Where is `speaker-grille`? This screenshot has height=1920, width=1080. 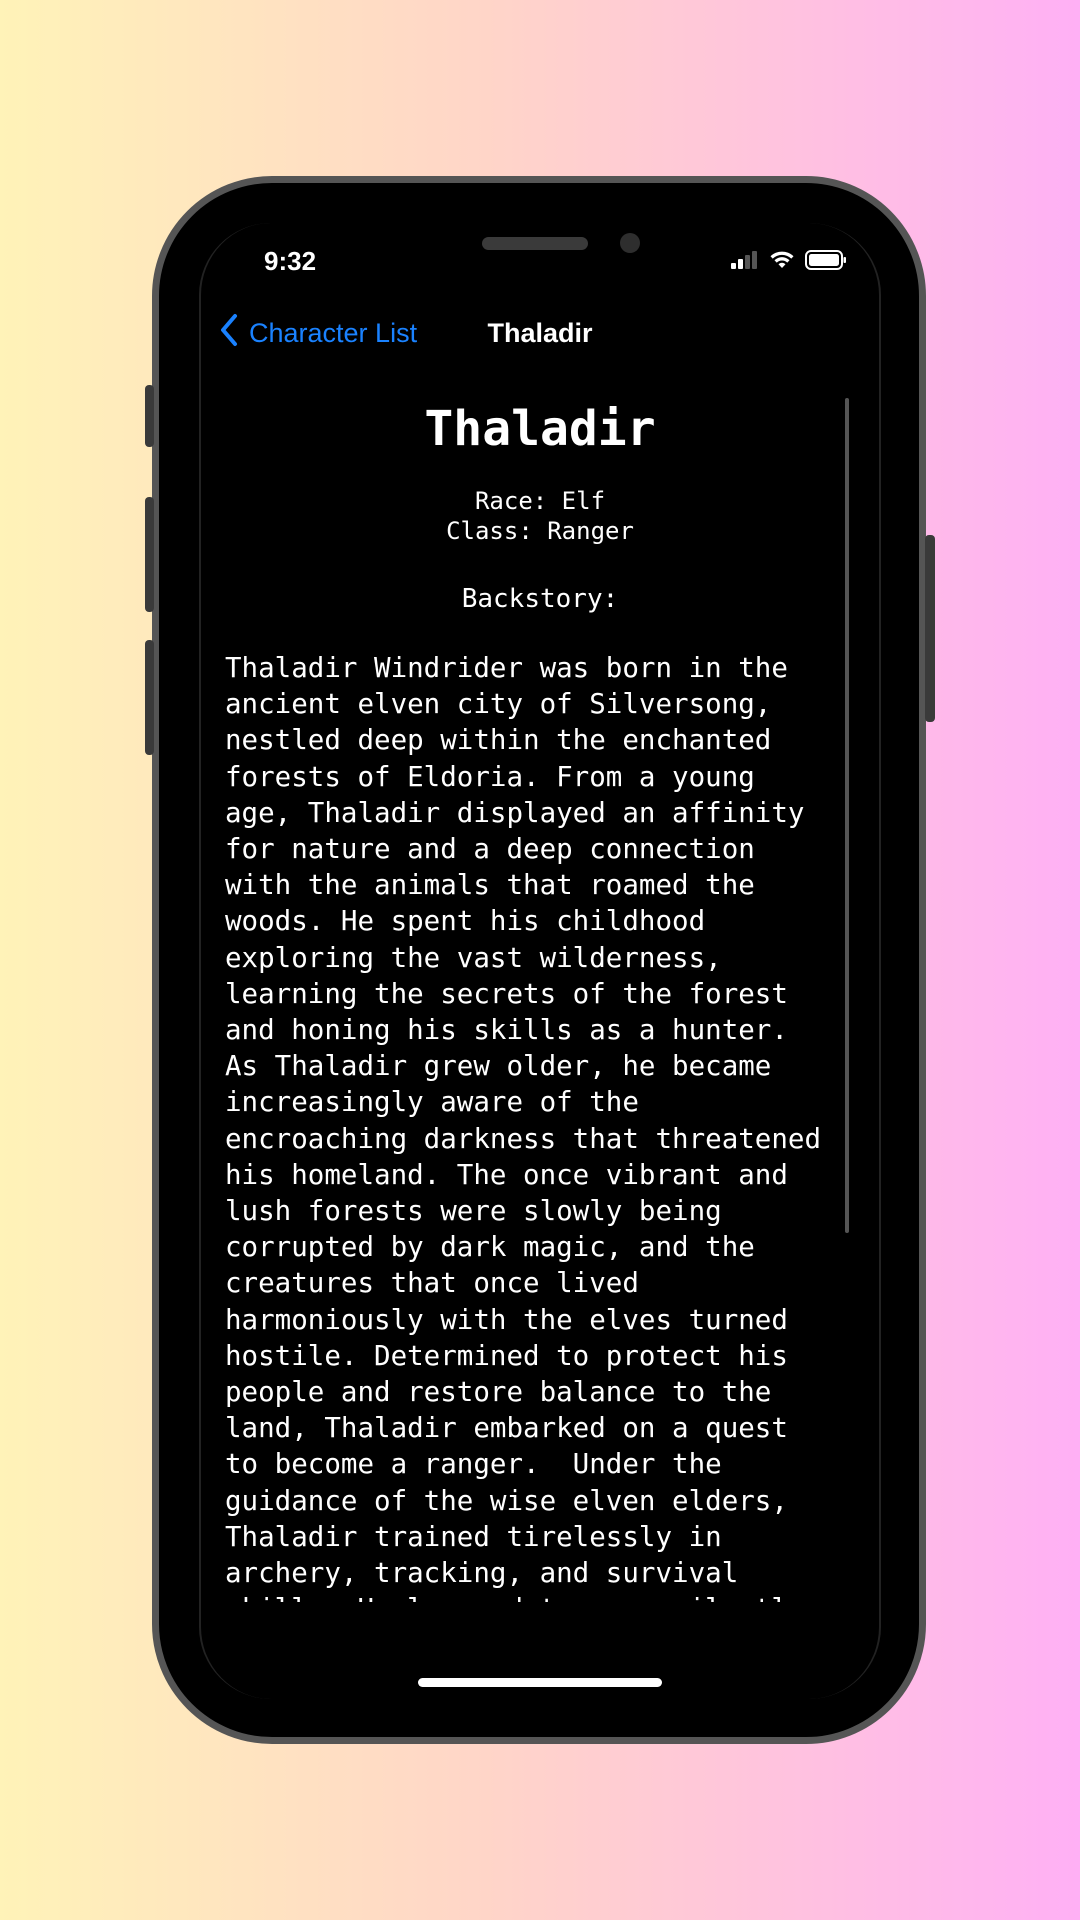
speaker-grille is located at coordinates (535, 243).